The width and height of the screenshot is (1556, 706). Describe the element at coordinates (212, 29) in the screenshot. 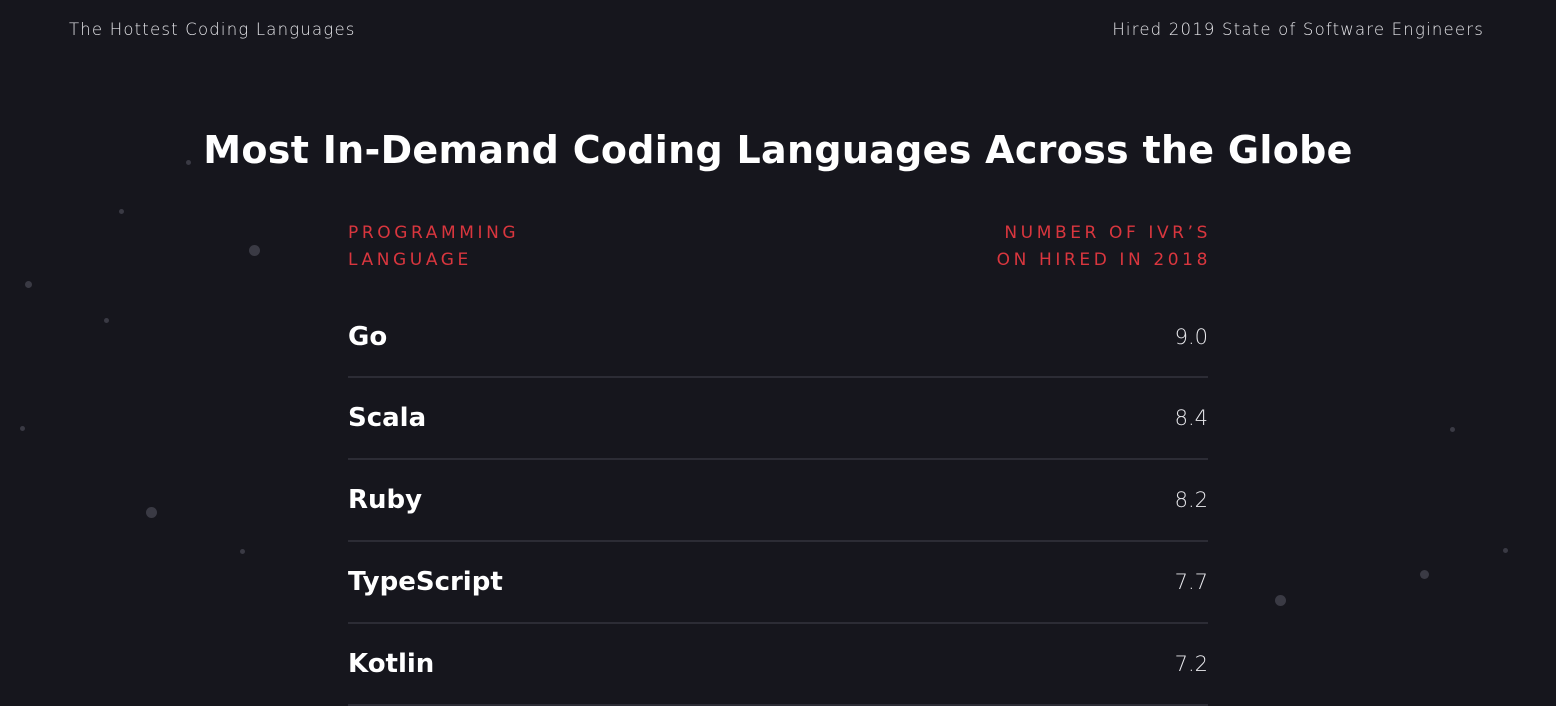

I see `section-label: The Hottest Coding Languages` at that location.